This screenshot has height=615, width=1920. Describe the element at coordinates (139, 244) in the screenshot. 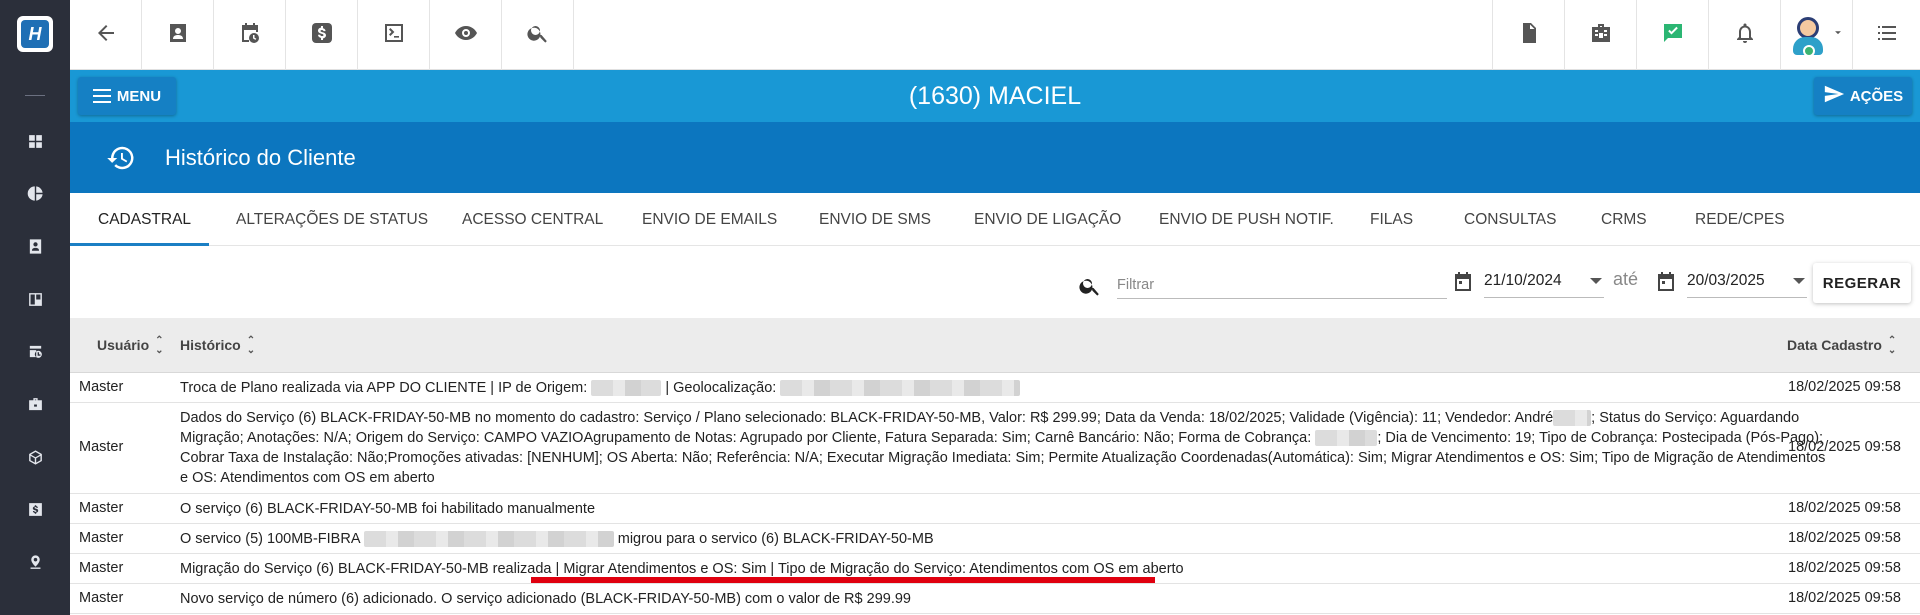

I see `active-tab-indicator` at that location.